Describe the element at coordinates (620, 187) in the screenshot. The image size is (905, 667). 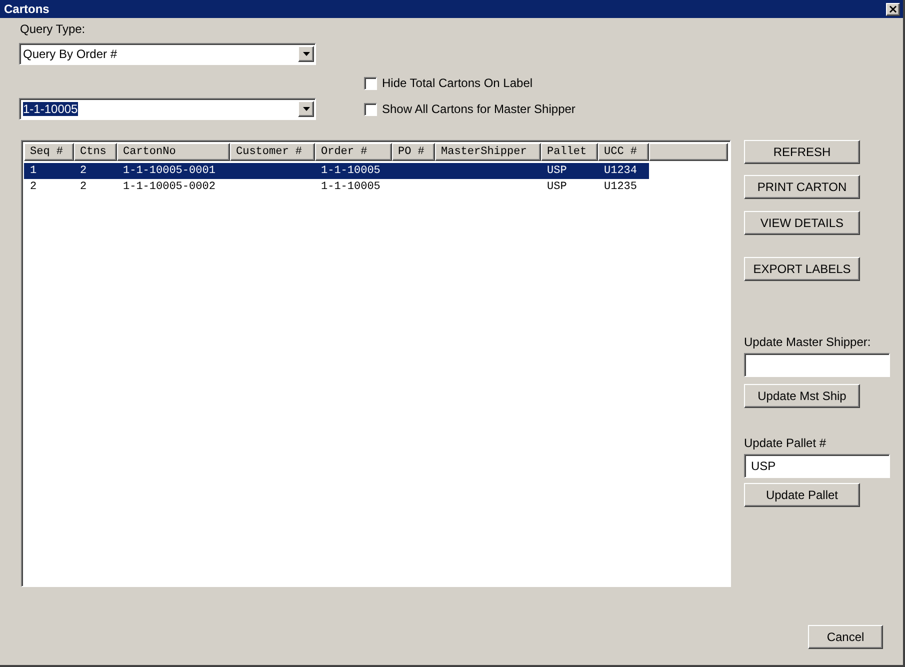
I see `table-cell-text: U1235` at that location.